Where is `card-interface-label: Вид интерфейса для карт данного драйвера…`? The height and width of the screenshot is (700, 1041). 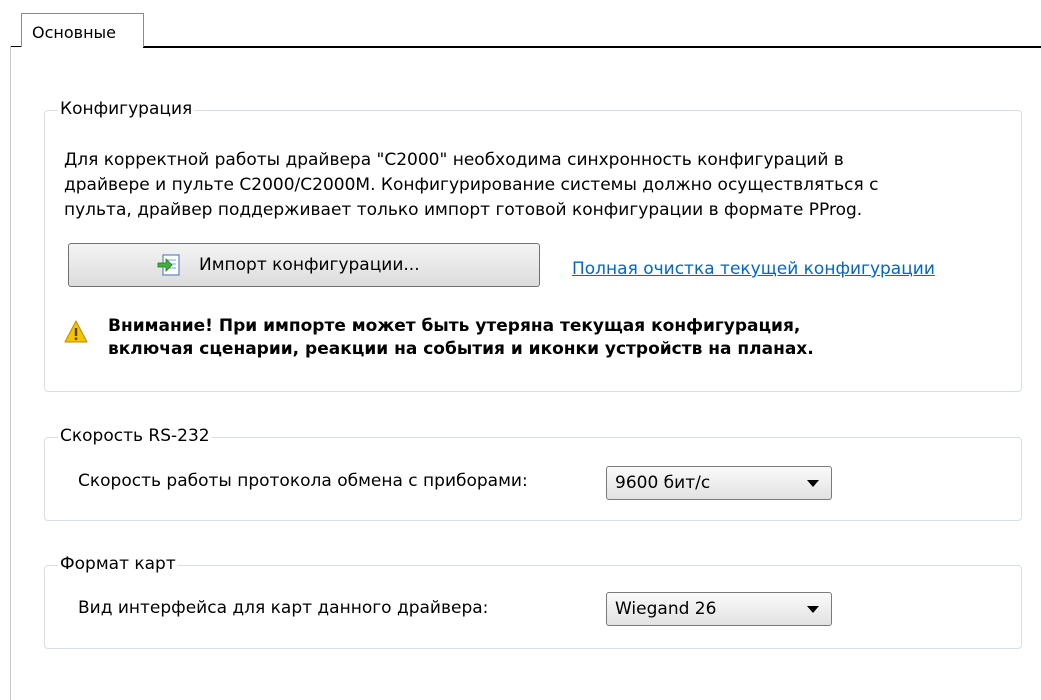
card-interface-label: Вид интерфейса для карт данного драйвера… is located at coordinates (283, 608).